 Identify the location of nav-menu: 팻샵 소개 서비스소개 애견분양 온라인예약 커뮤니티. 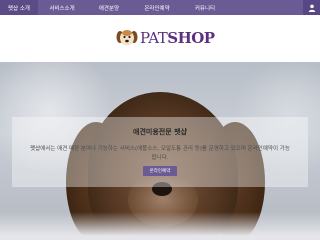
(114, 7).